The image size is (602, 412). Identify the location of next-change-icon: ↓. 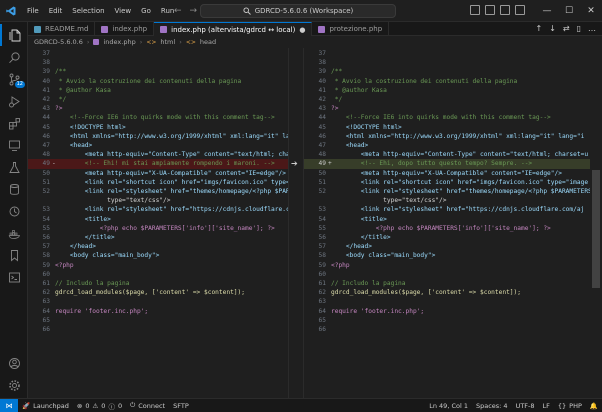
(552, 28).